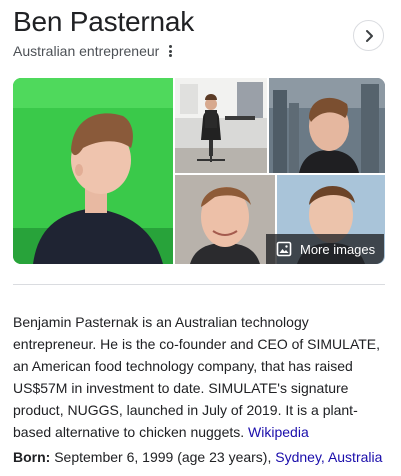 This screenshot has width=401, height=476. What do you see at coordinates (199, 284) in the screenshot?
I see `divider` at bounding box center [199, 284].